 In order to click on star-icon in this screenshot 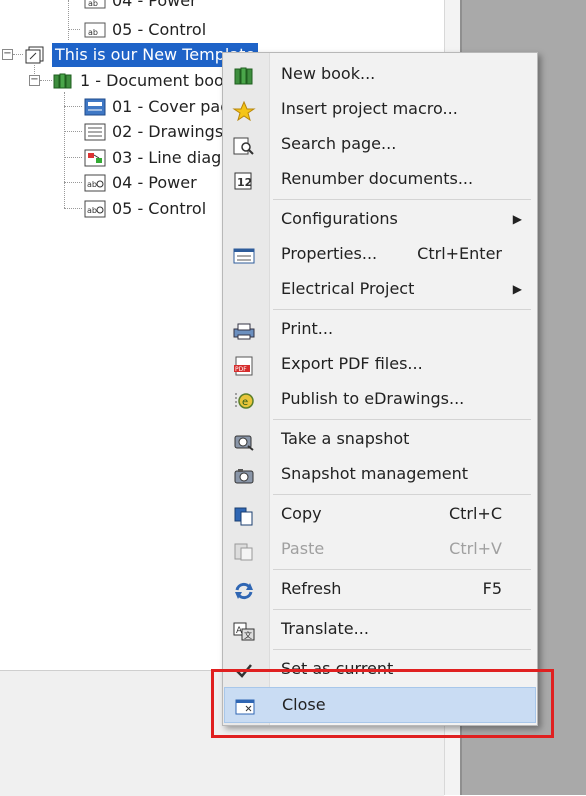, I will do `click(244, 110)`.